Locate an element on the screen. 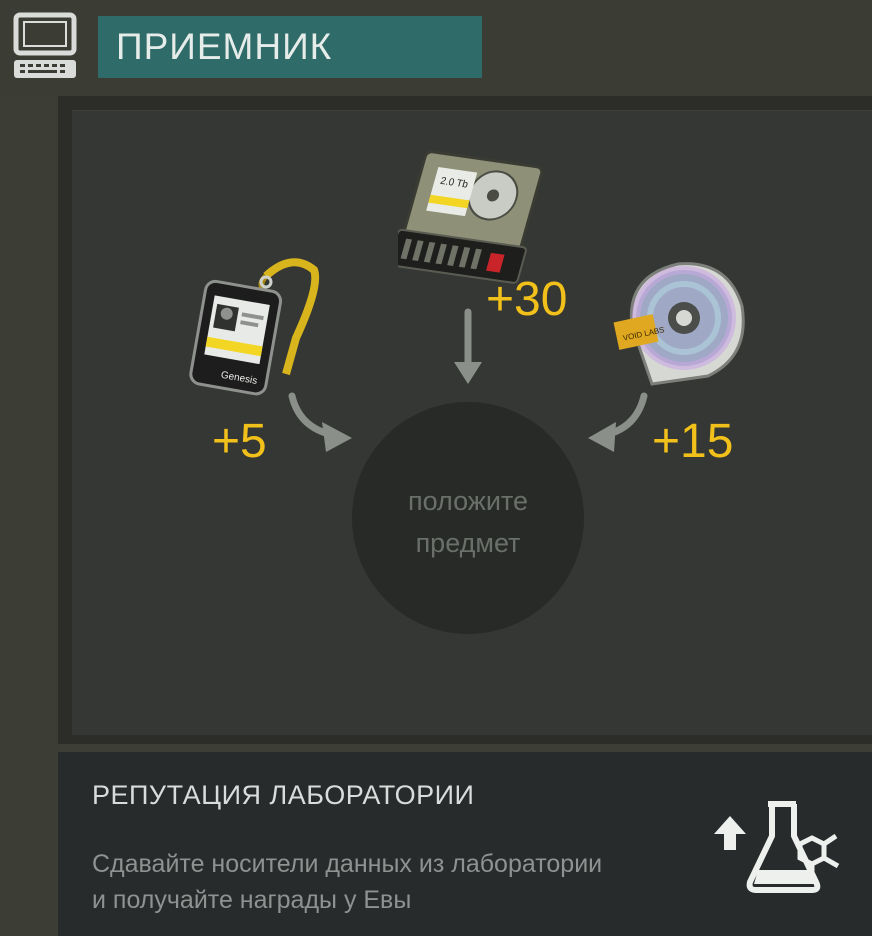 The image size is (872, 936). slot-label-line2: предмет is located at coordinates (468, 543).